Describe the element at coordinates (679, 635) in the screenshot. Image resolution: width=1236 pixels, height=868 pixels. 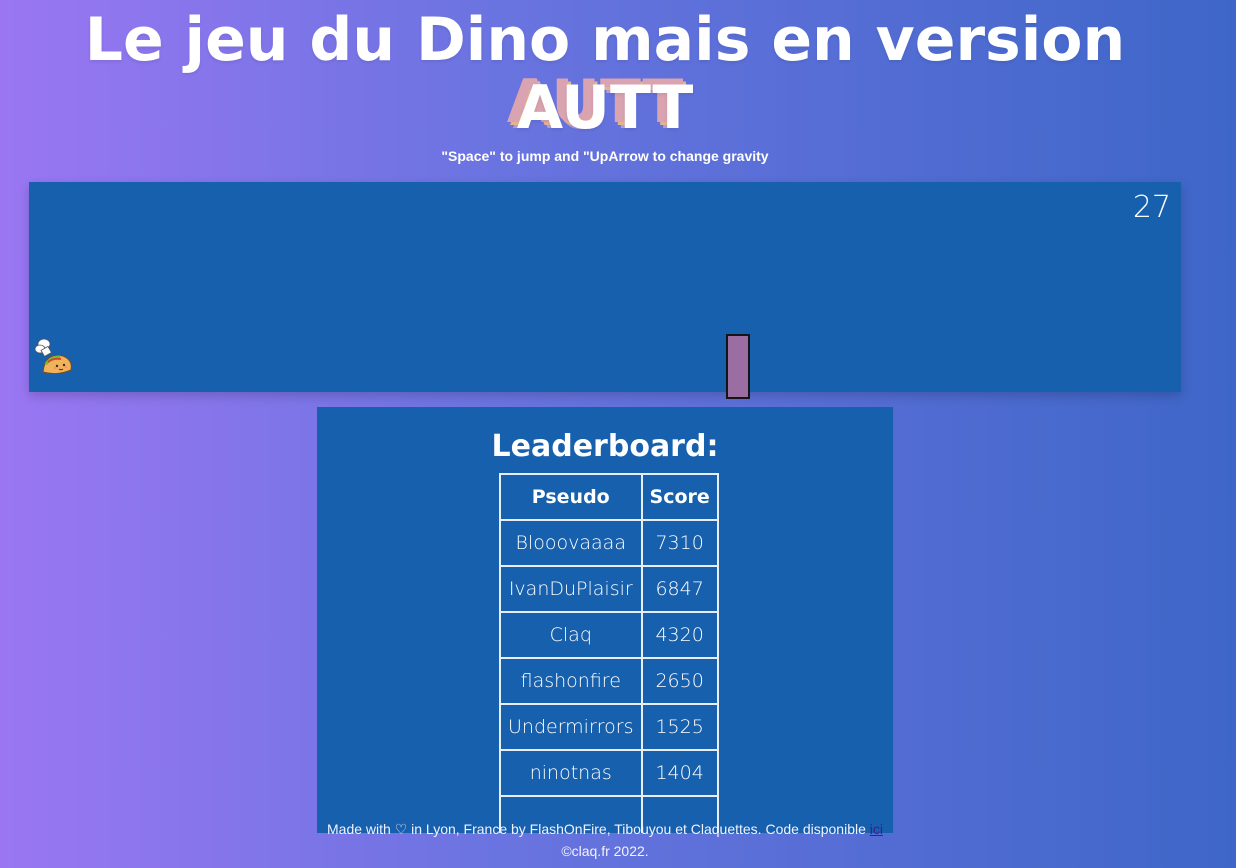
I see `score-cell: 4320` at that location.